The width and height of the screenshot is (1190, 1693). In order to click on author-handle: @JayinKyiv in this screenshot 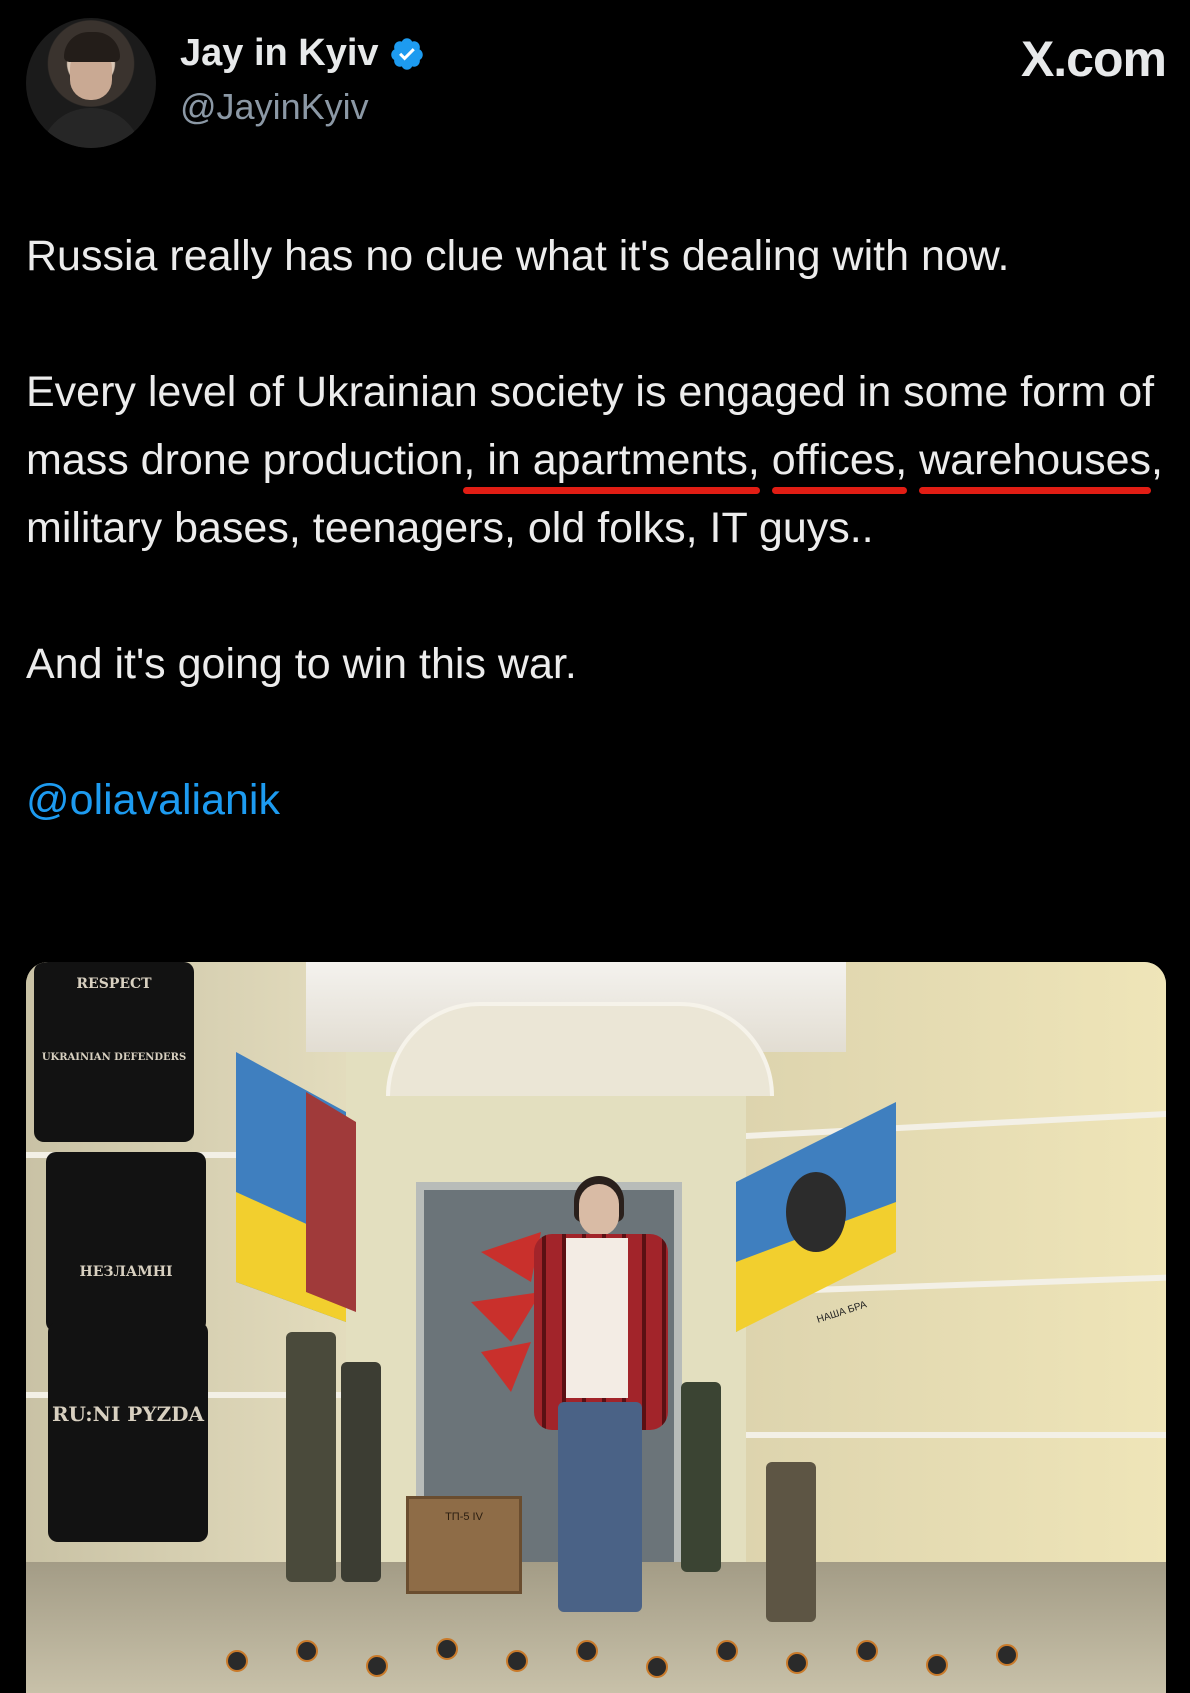, I will do `click(274, 107)`.